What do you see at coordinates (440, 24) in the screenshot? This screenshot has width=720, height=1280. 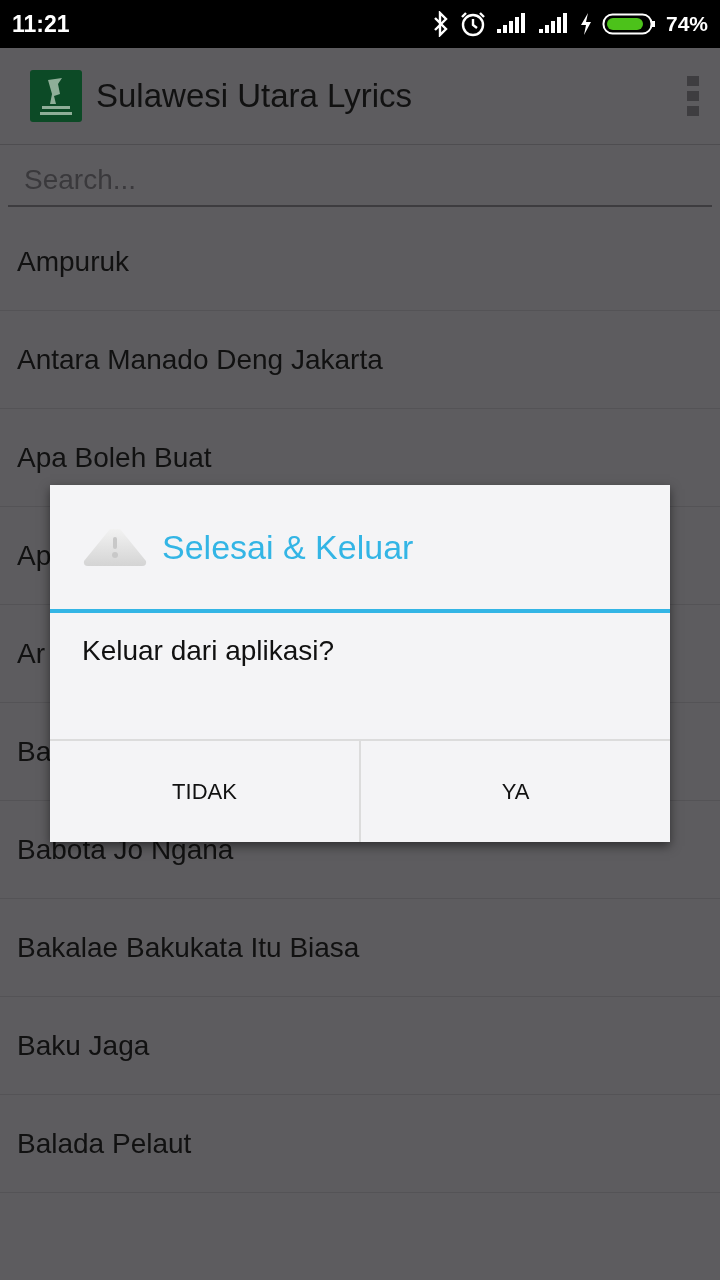 I see `bluetooth-icon` at bounding box center [440, 24].